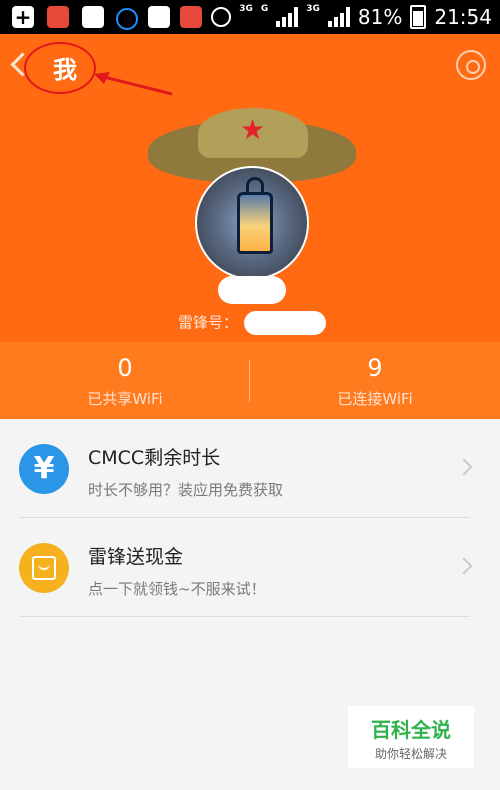  What do you see at coordinates (471, 65) in the screenshot?
I see `settings-icon` at bounding box center [471, 65].